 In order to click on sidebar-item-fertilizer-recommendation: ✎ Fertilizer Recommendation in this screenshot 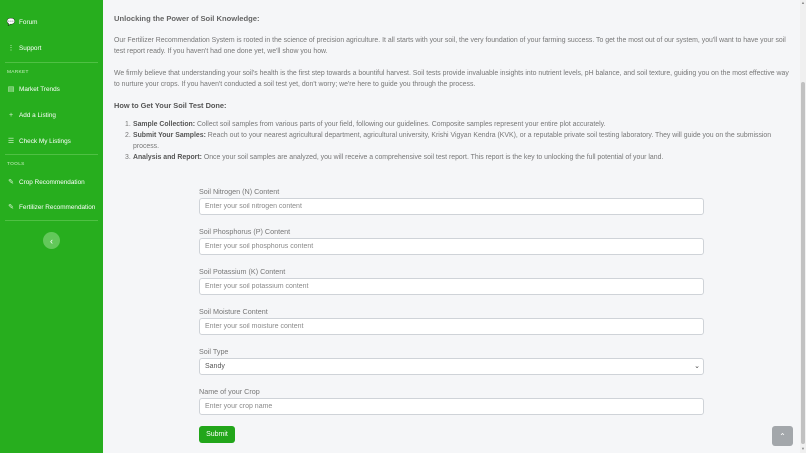, I will do `click(51, 207)`.